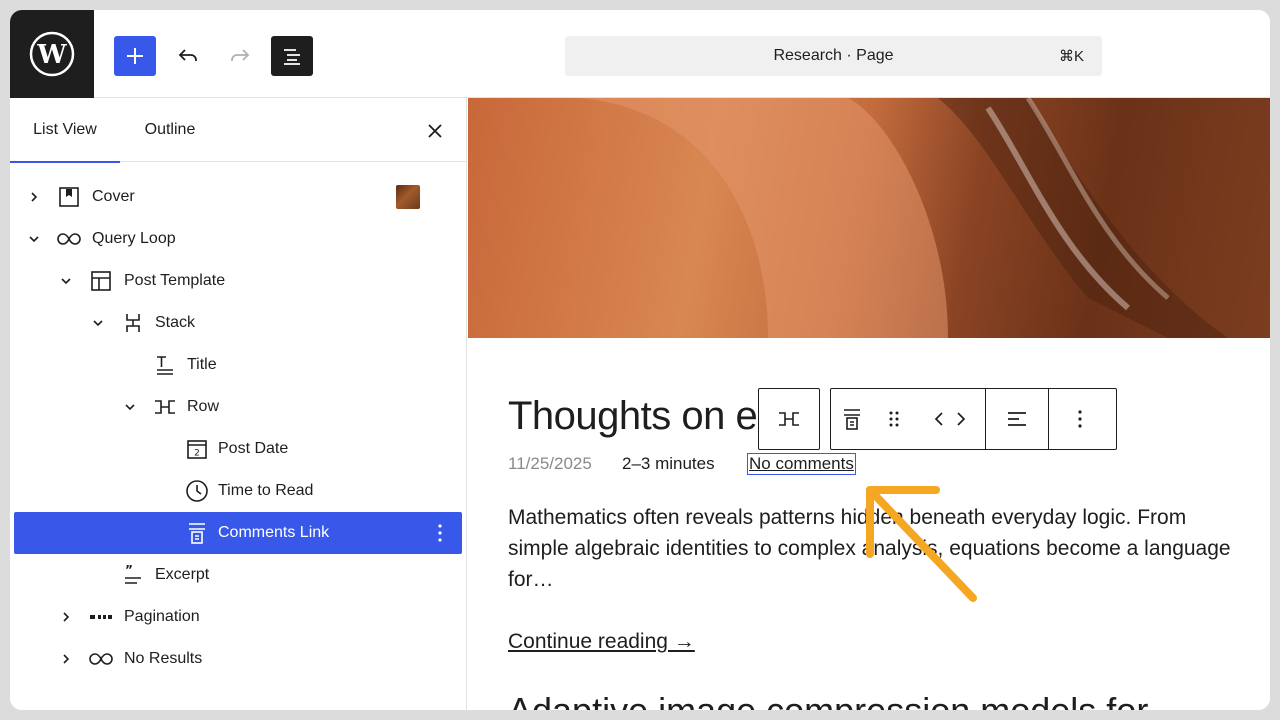 This screenshot has height=720, width=1280. I want to click on block-type-button, so click(852, 419).